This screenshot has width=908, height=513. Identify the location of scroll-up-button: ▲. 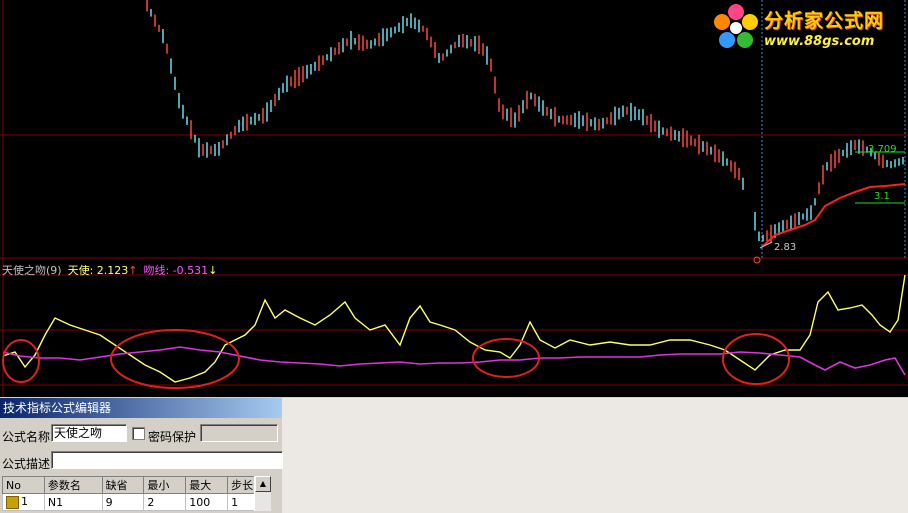
(263, 484).